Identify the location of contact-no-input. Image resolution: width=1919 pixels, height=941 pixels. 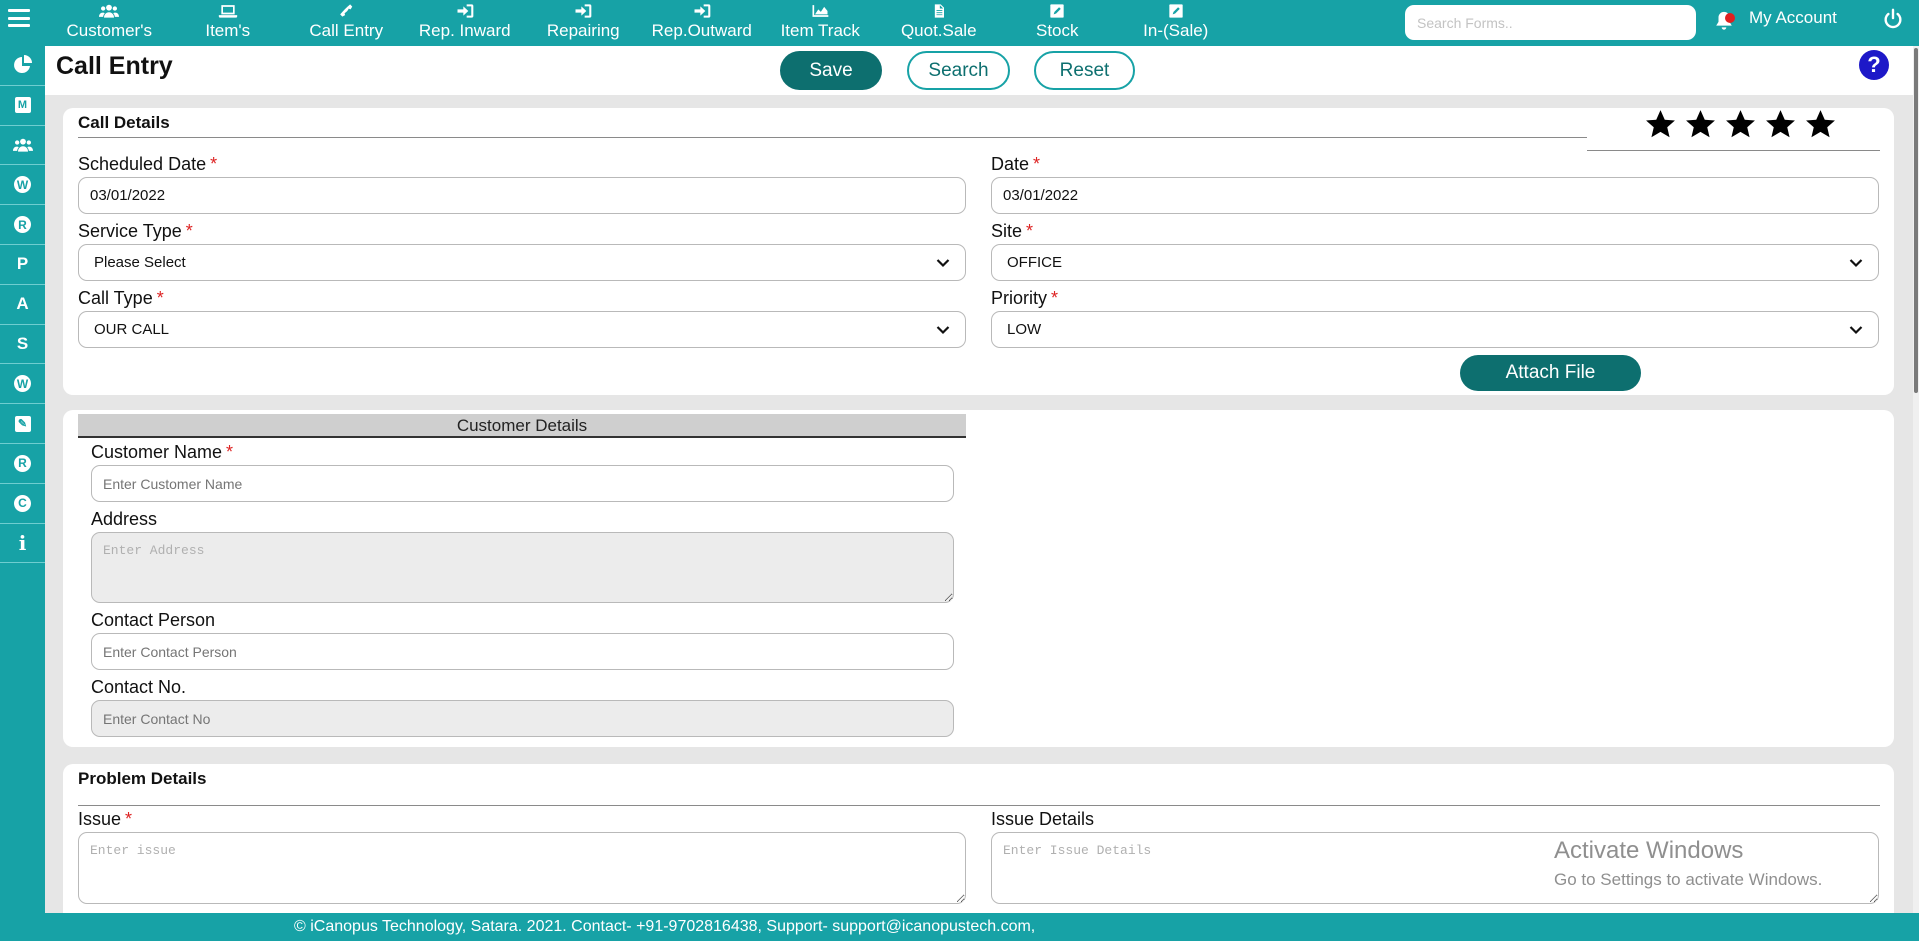
(522, 718).